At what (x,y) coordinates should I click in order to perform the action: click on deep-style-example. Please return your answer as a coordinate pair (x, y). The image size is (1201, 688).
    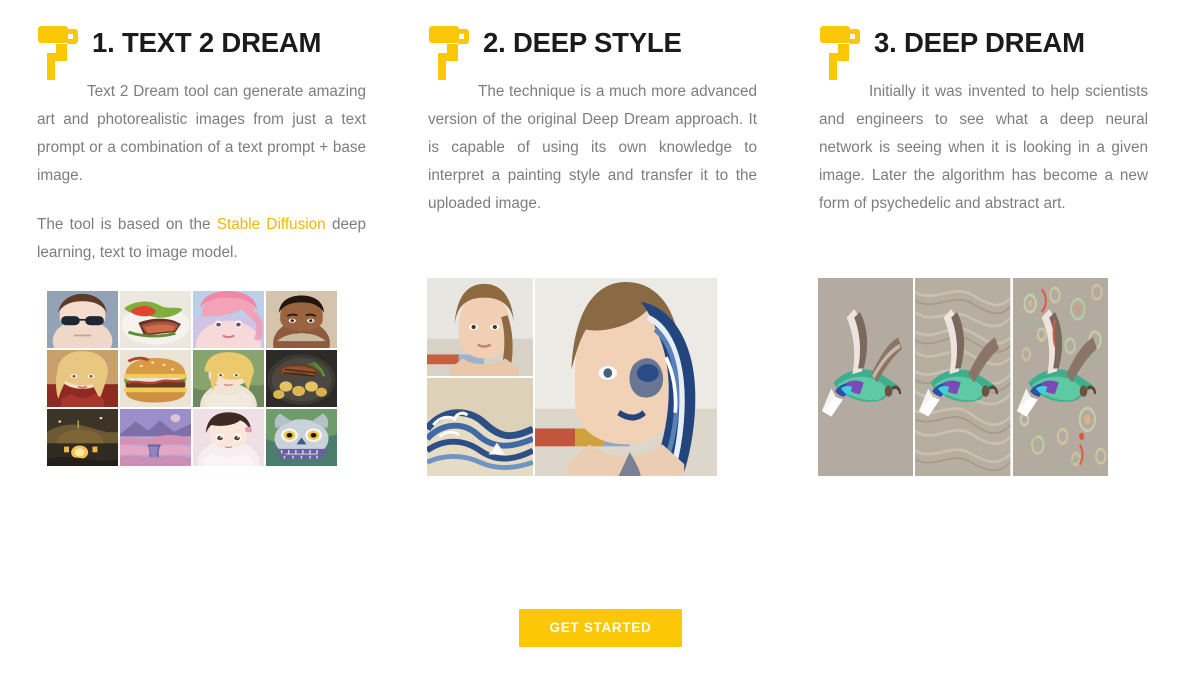
    Looking at the image, I should click on (592, 377).